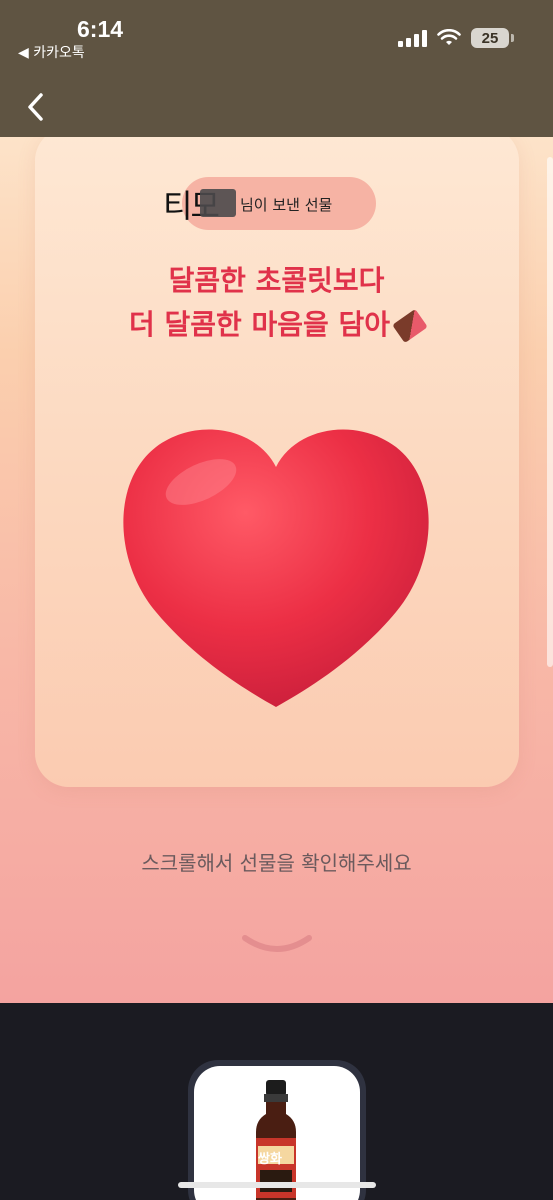 The height and width of the screenshot is (1200, 553). I want to click on product-label: 쌍화, so click(270, 1159).